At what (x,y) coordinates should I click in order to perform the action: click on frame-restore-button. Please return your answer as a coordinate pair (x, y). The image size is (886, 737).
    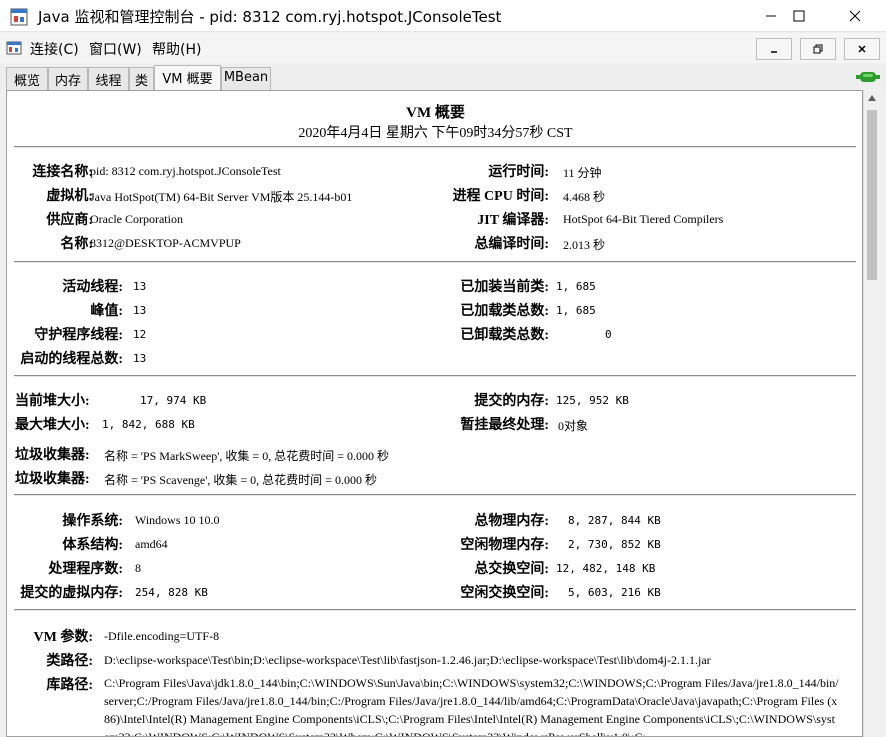
    Looking at the image, I should click on (818, 49).